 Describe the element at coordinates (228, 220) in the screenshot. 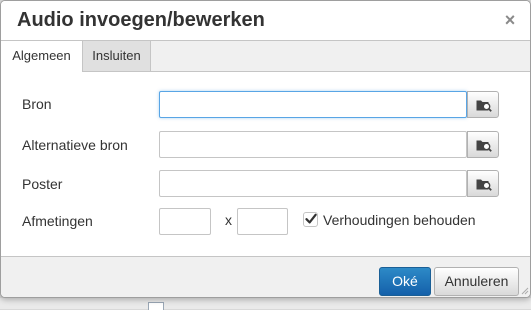

I see `dimension-separator: x` at that location.